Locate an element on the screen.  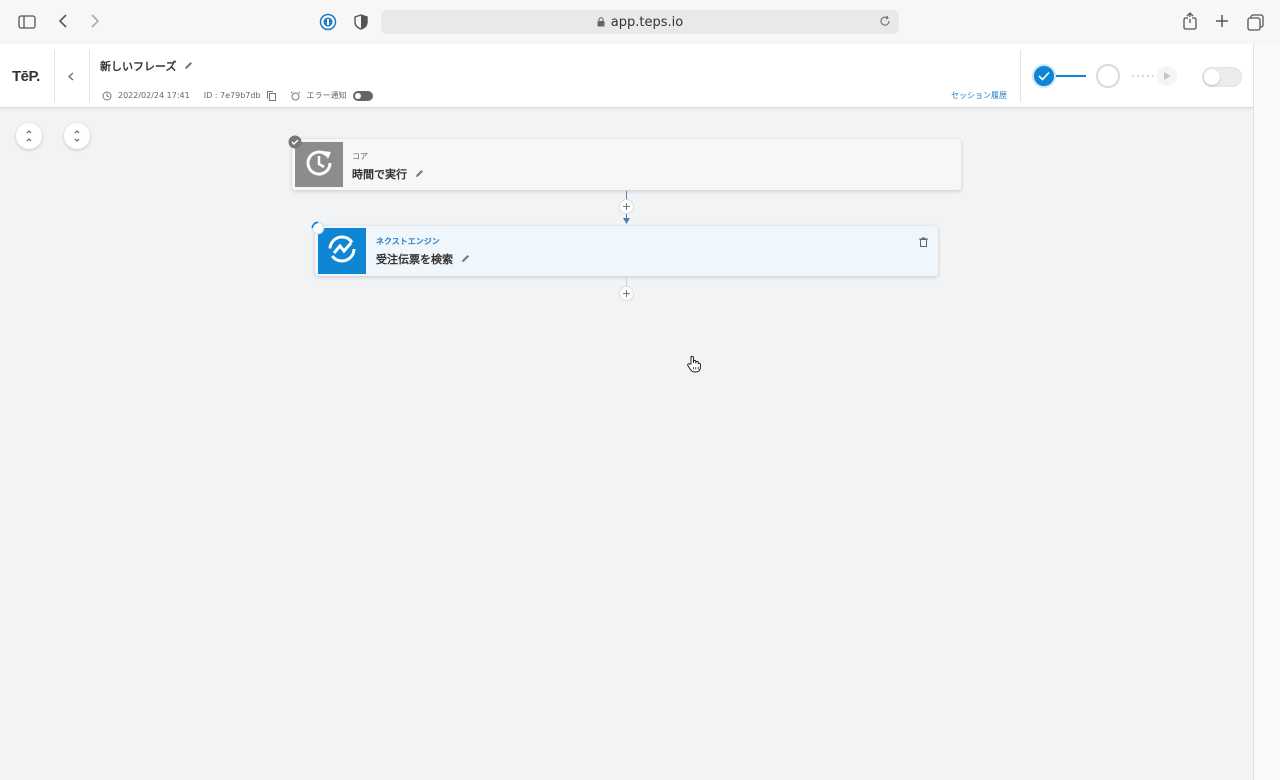
node-title: 時間で実行 is located at coordinates (388, 174).